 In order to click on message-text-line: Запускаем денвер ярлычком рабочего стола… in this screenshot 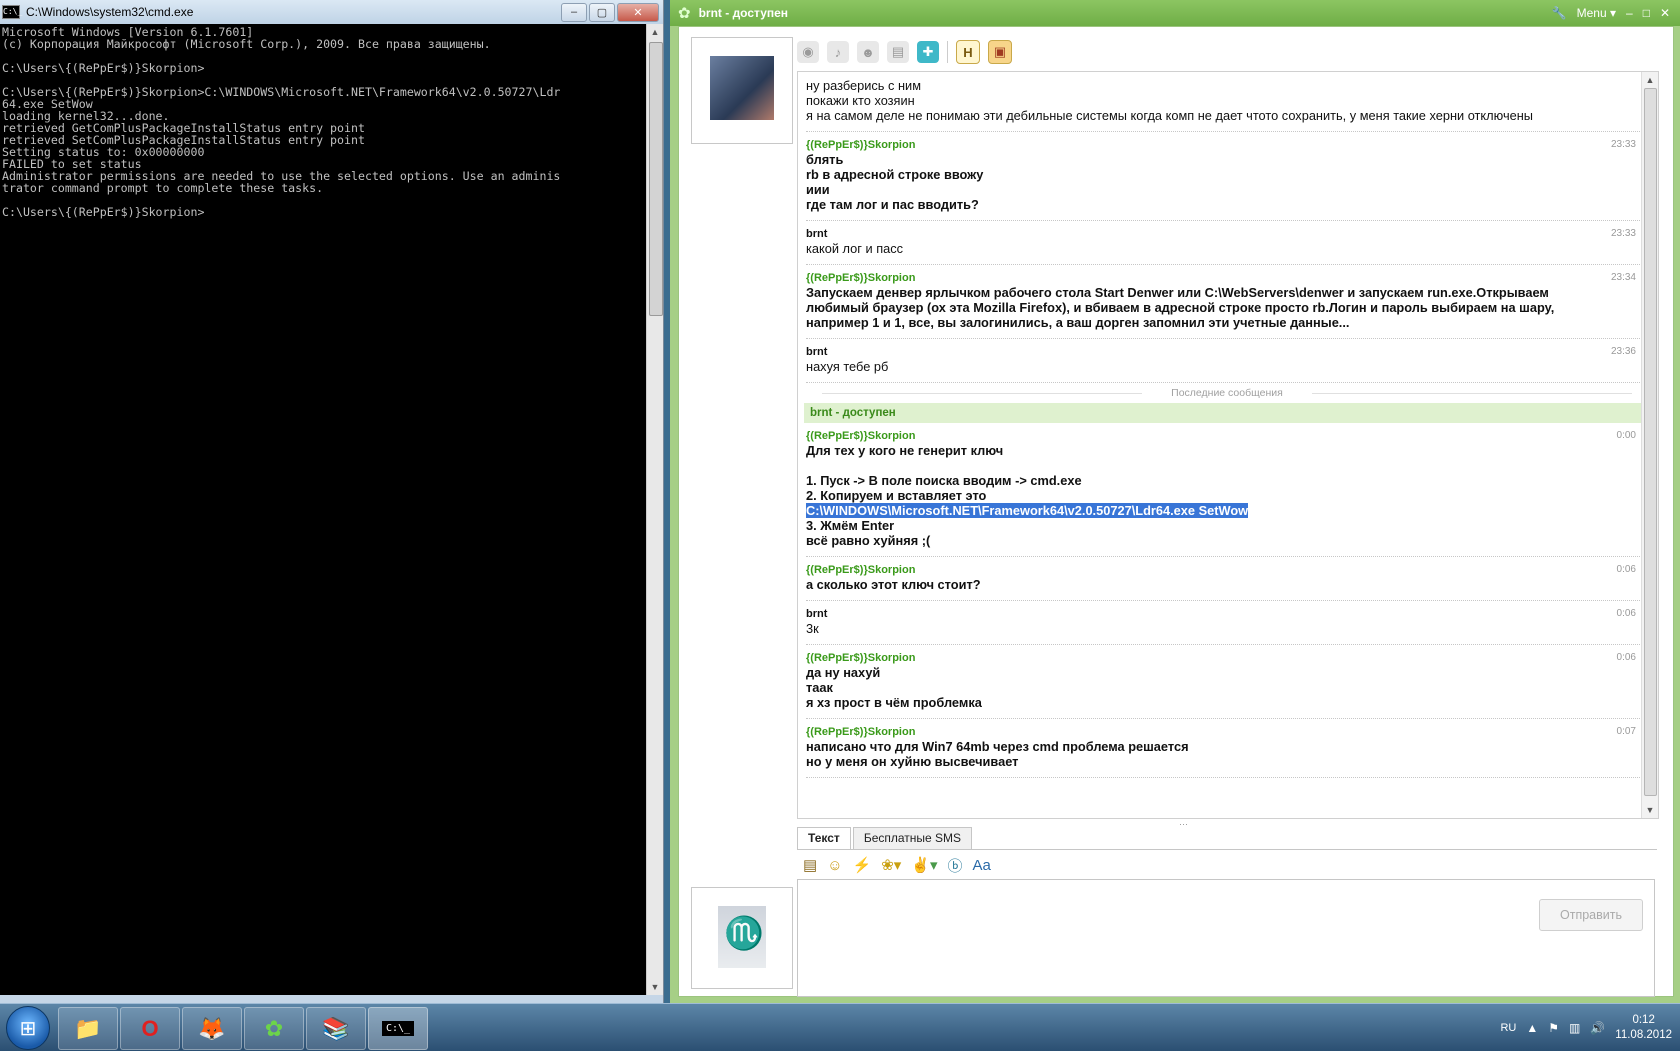, I will do `click(1227, 292)`.